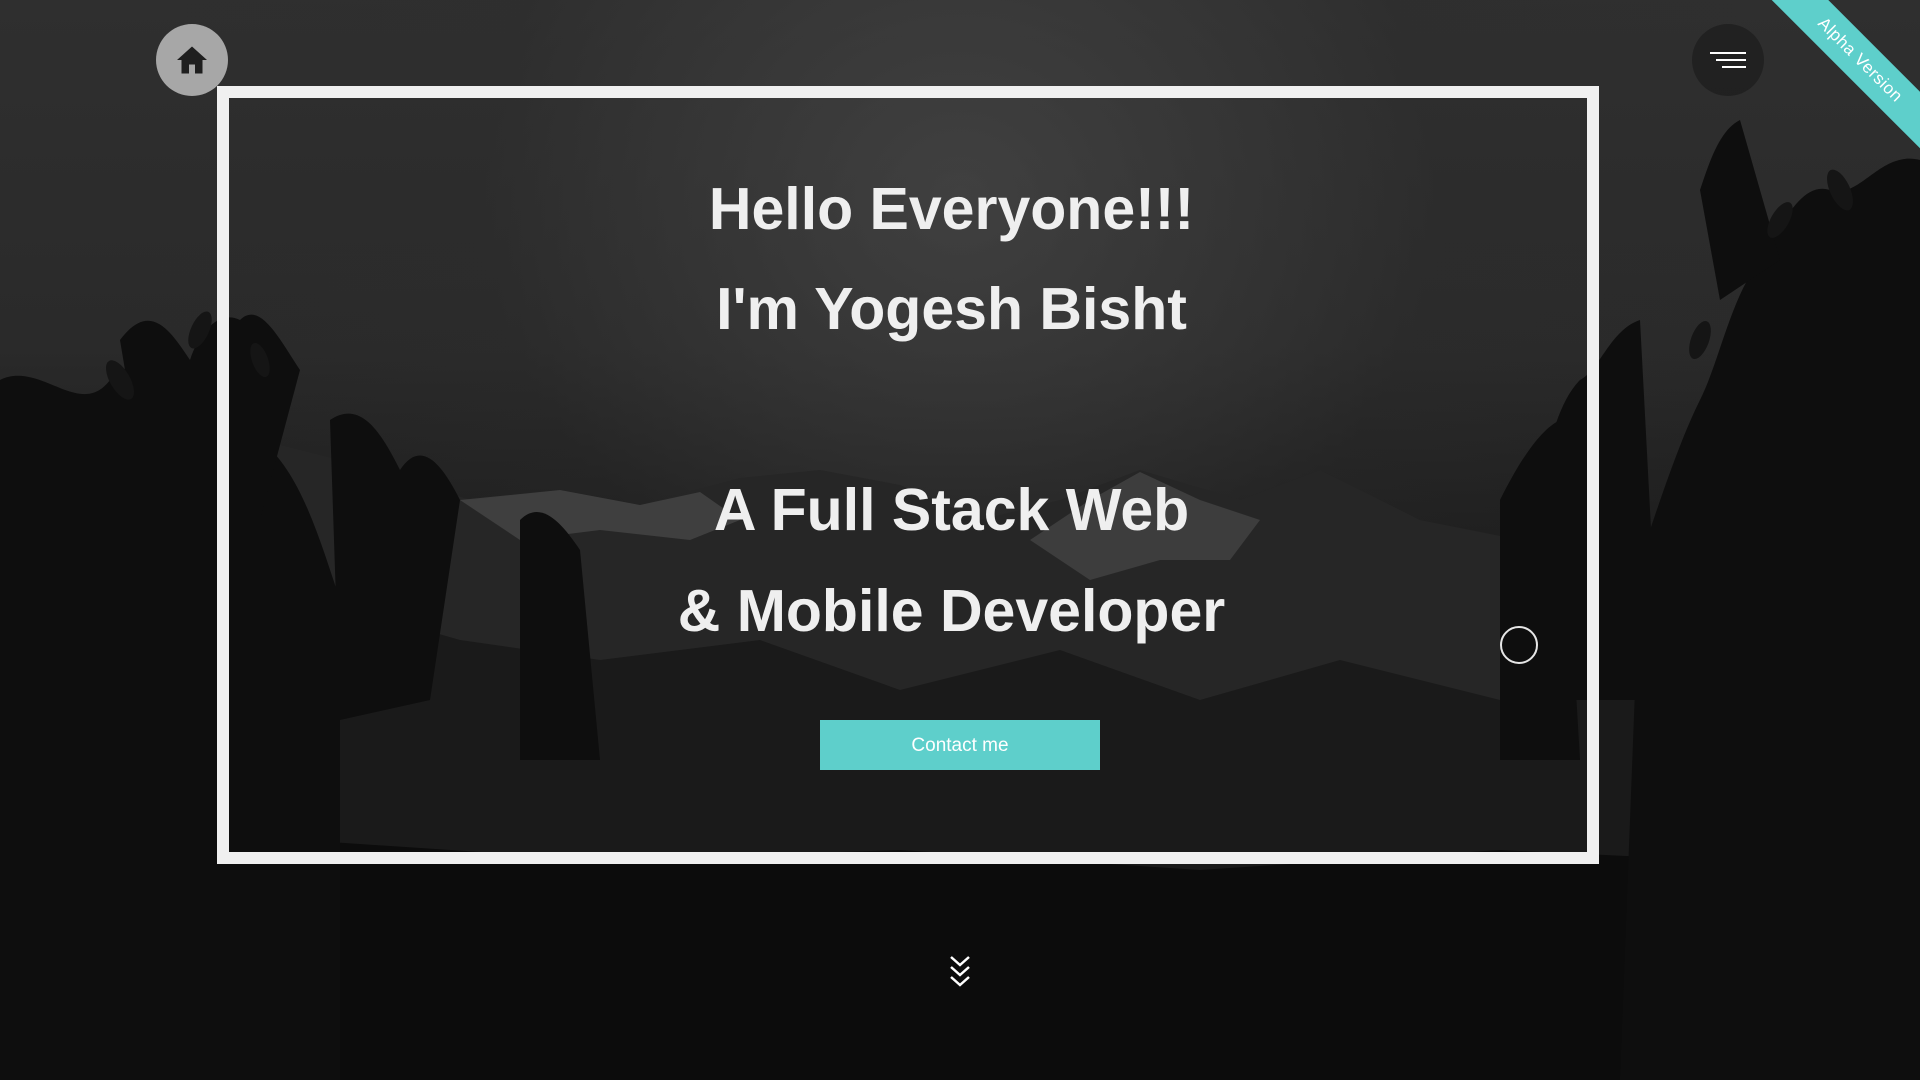 Image resolution: width=1920 pixels, height=1080 pixels. Describe the element at coordinates (951, 309) in the screenshot. I see `hero-name: I'm Yogesh Bisht` at that location.